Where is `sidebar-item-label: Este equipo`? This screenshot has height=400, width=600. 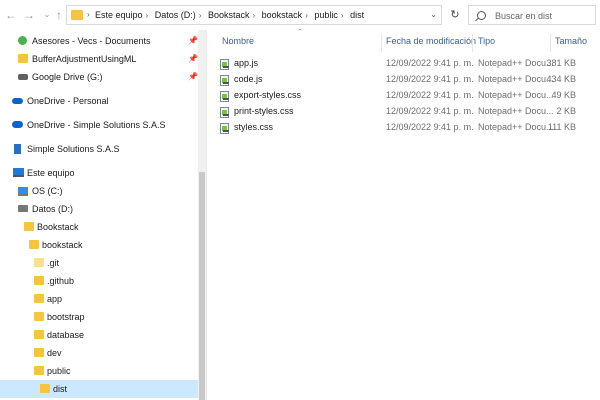
sidebar-item-label: Este equipo is located at coordinates (51, 173).